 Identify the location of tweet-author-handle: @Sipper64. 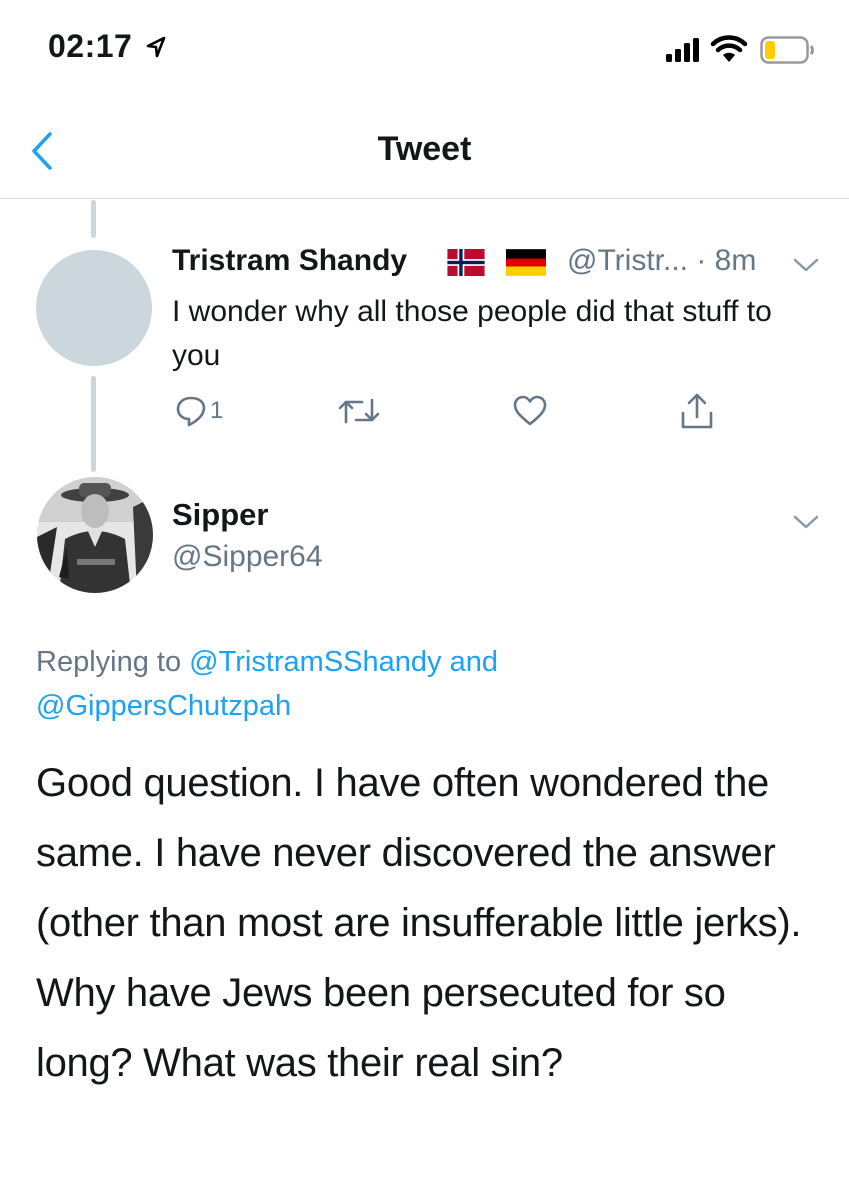
(247, 557).